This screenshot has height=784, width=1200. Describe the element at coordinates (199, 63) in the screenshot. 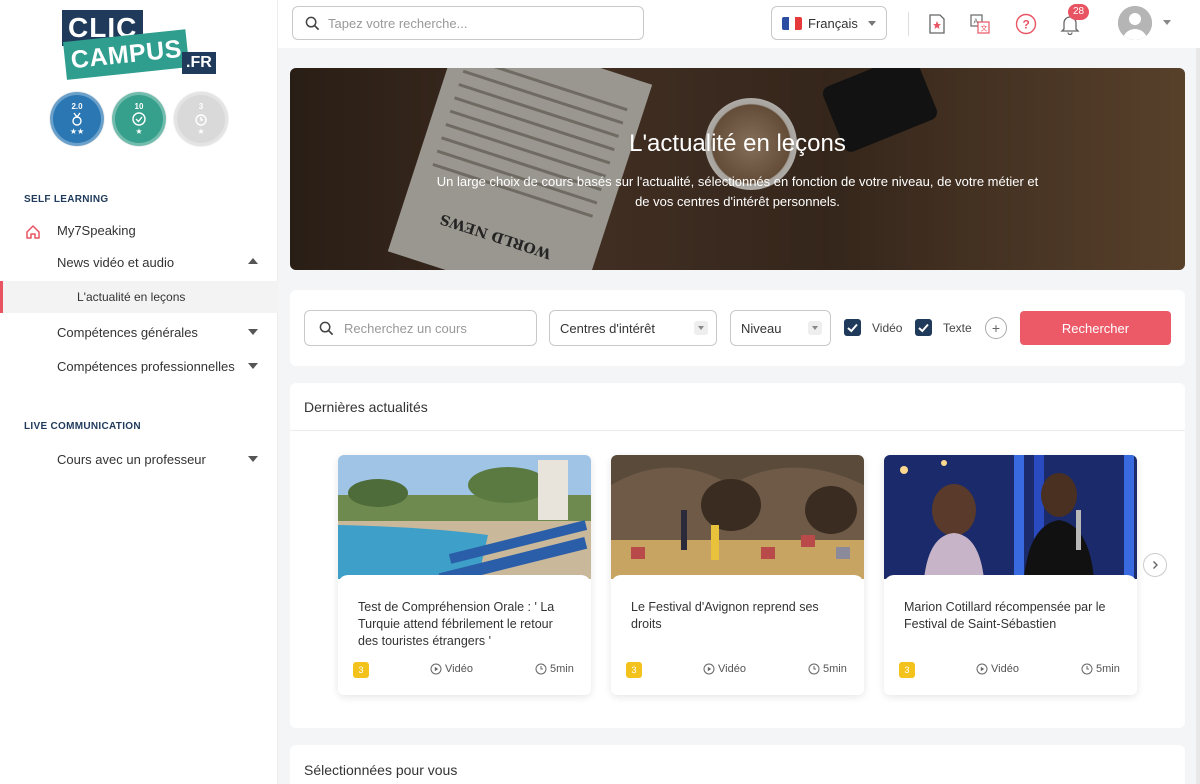

I see `logo-text-fr: .FR` at that location.